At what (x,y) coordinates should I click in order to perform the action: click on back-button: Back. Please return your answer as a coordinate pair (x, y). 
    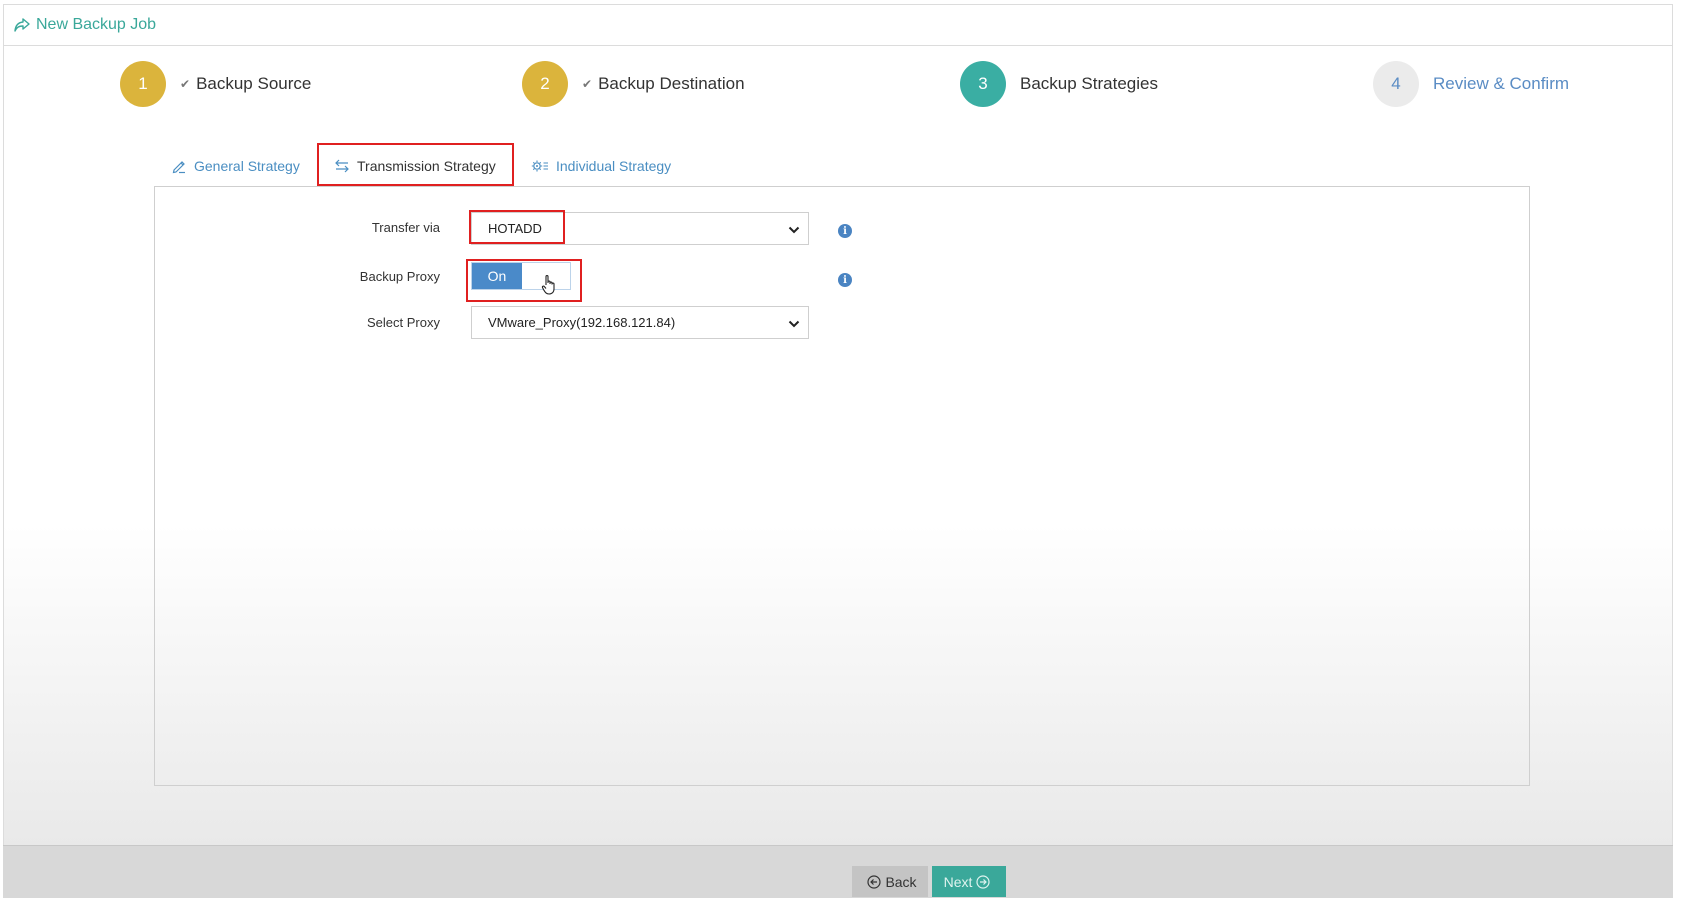
    Looking at the image, I should click on (890, 881).